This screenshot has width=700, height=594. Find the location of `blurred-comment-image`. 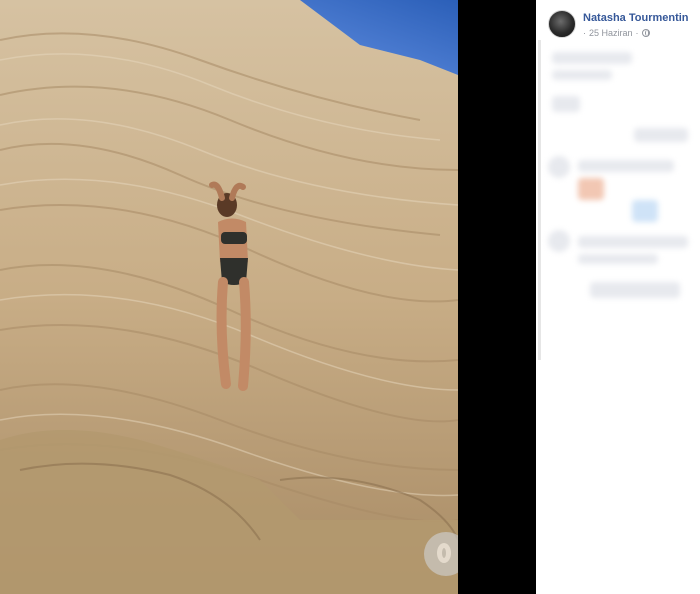

blurred-comment-image is located at coordinates (591, 189).